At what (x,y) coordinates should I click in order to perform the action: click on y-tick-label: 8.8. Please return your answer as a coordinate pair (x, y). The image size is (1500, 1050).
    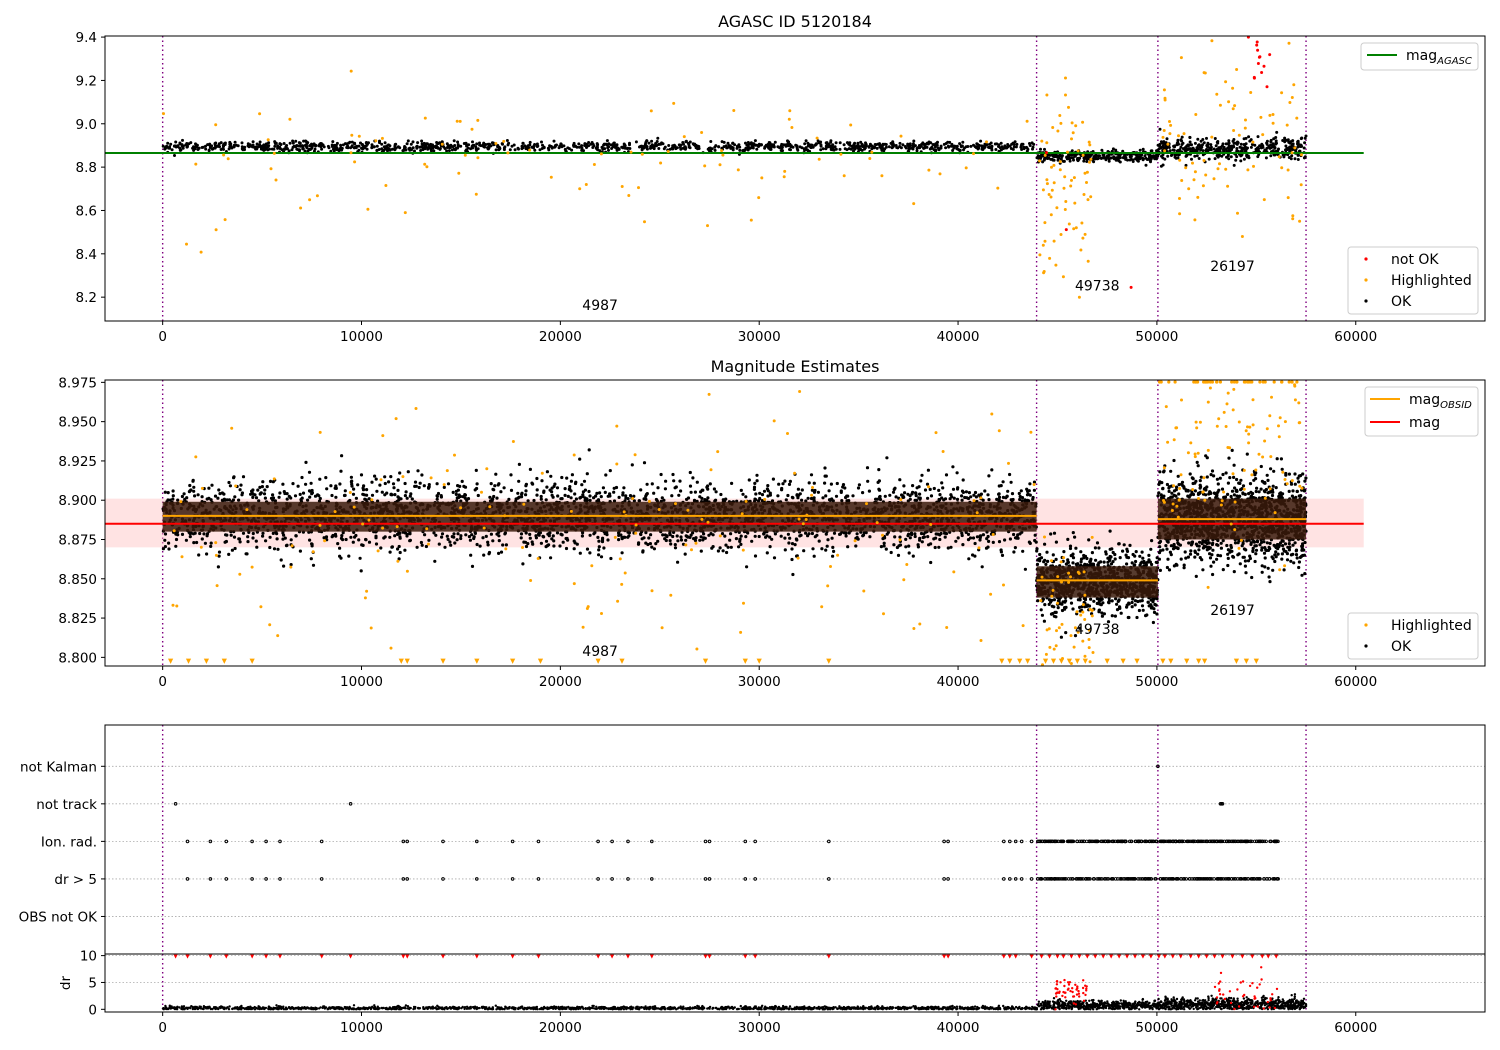
    Looking at the image, I should click on (86, 168).